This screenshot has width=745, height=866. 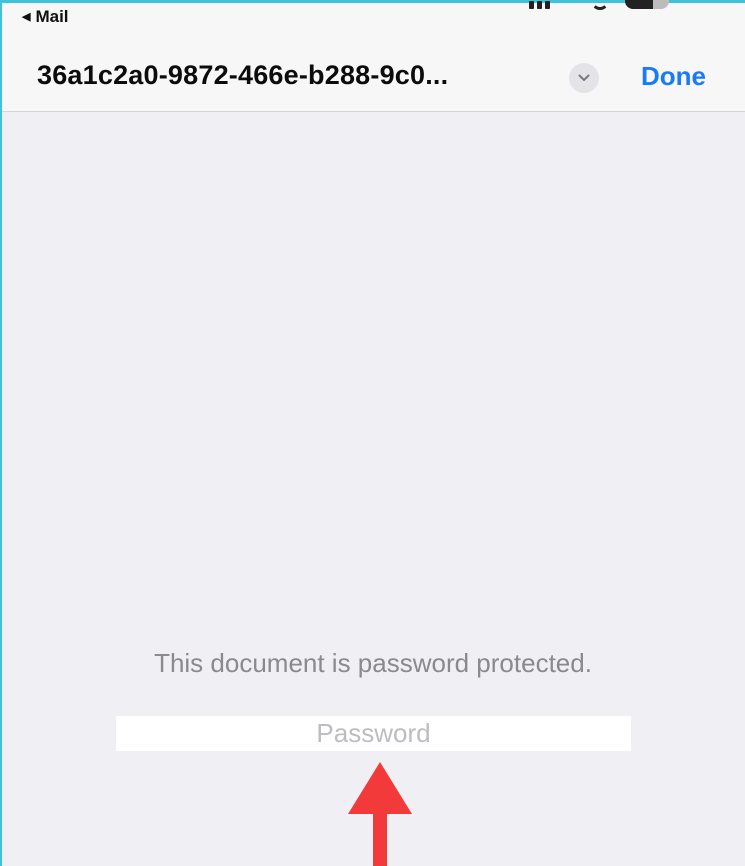 I want to click on wifi-icon, so click(x=600, y=5).